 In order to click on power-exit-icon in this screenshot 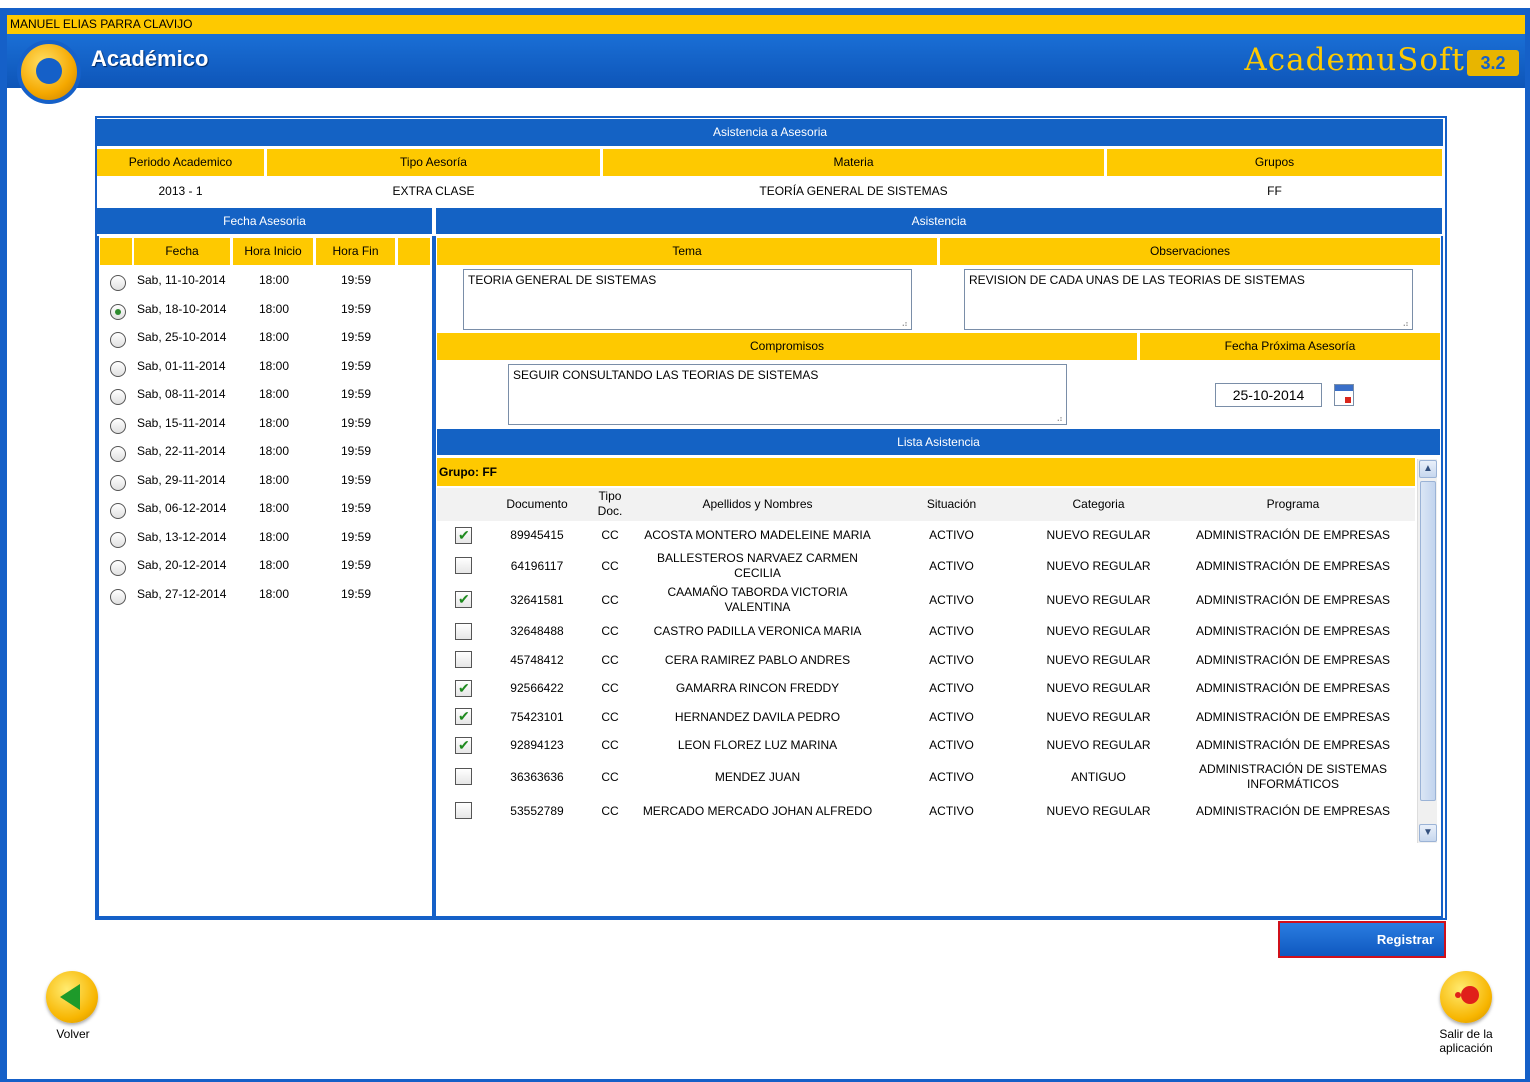, I will do `click(1467, 995)`.